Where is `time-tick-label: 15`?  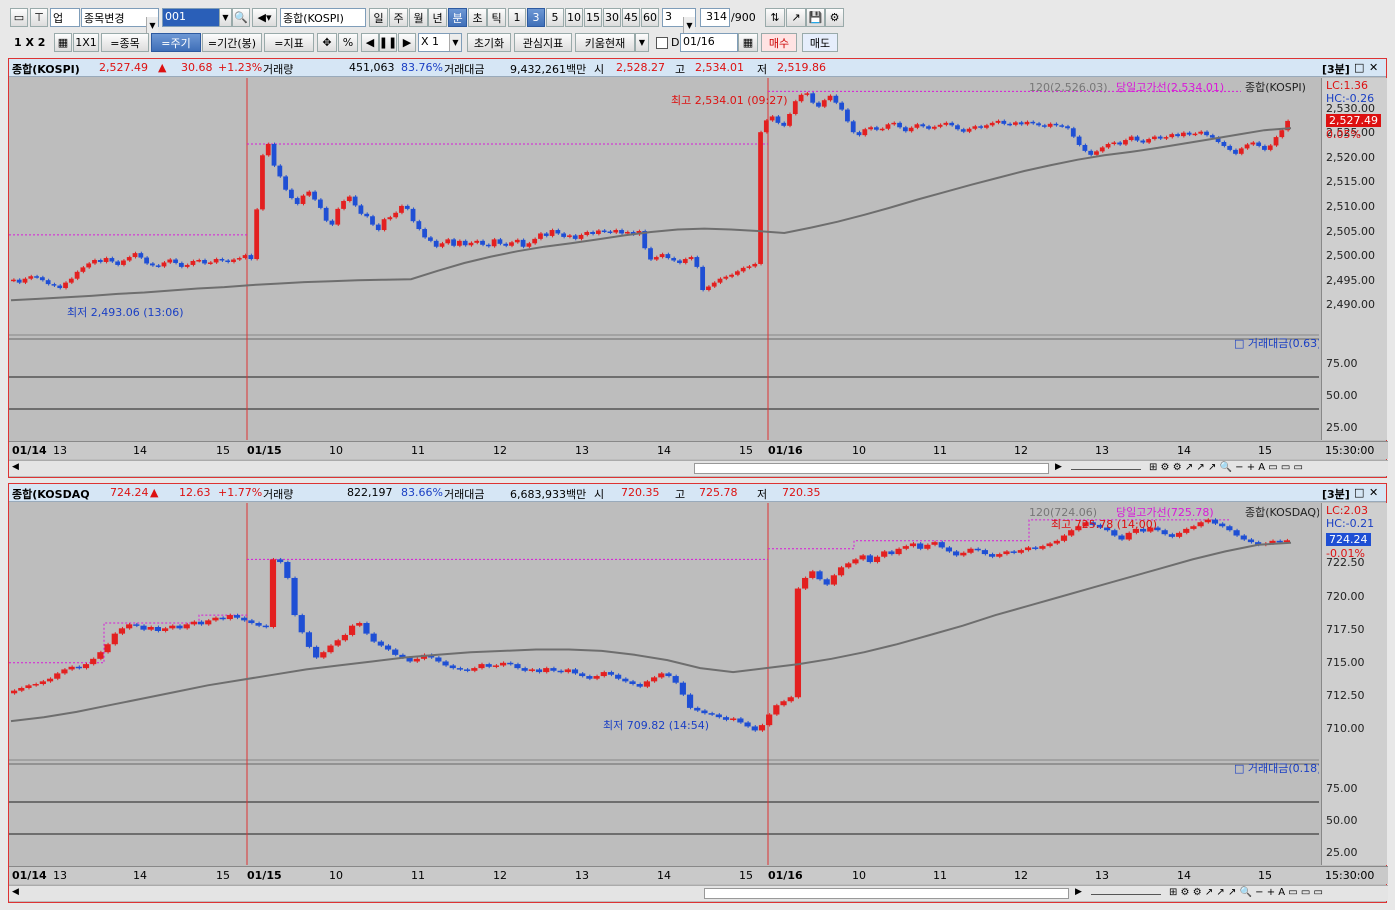 time-tick-label: 15 is located at coordinates (1265, 875).